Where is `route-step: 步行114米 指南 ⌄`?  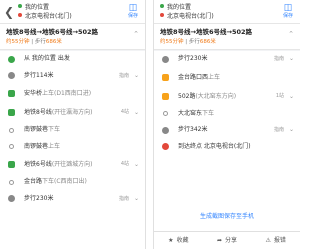
route-step: 步行114米 指南 ⌄ is located at coordinates (72, 76).